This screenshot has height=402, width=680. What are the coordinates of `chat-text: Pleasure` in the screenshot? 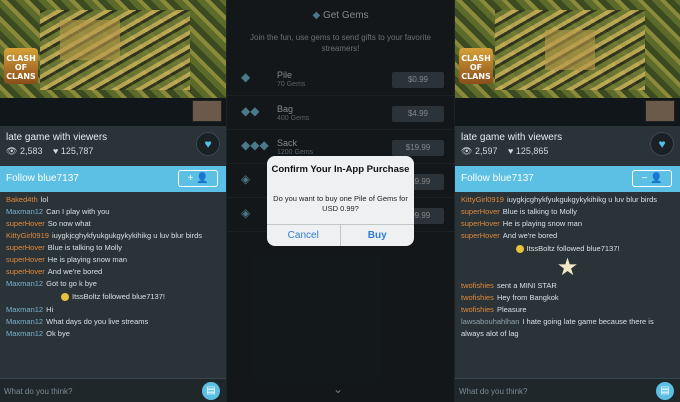 It's located at (511, 309).